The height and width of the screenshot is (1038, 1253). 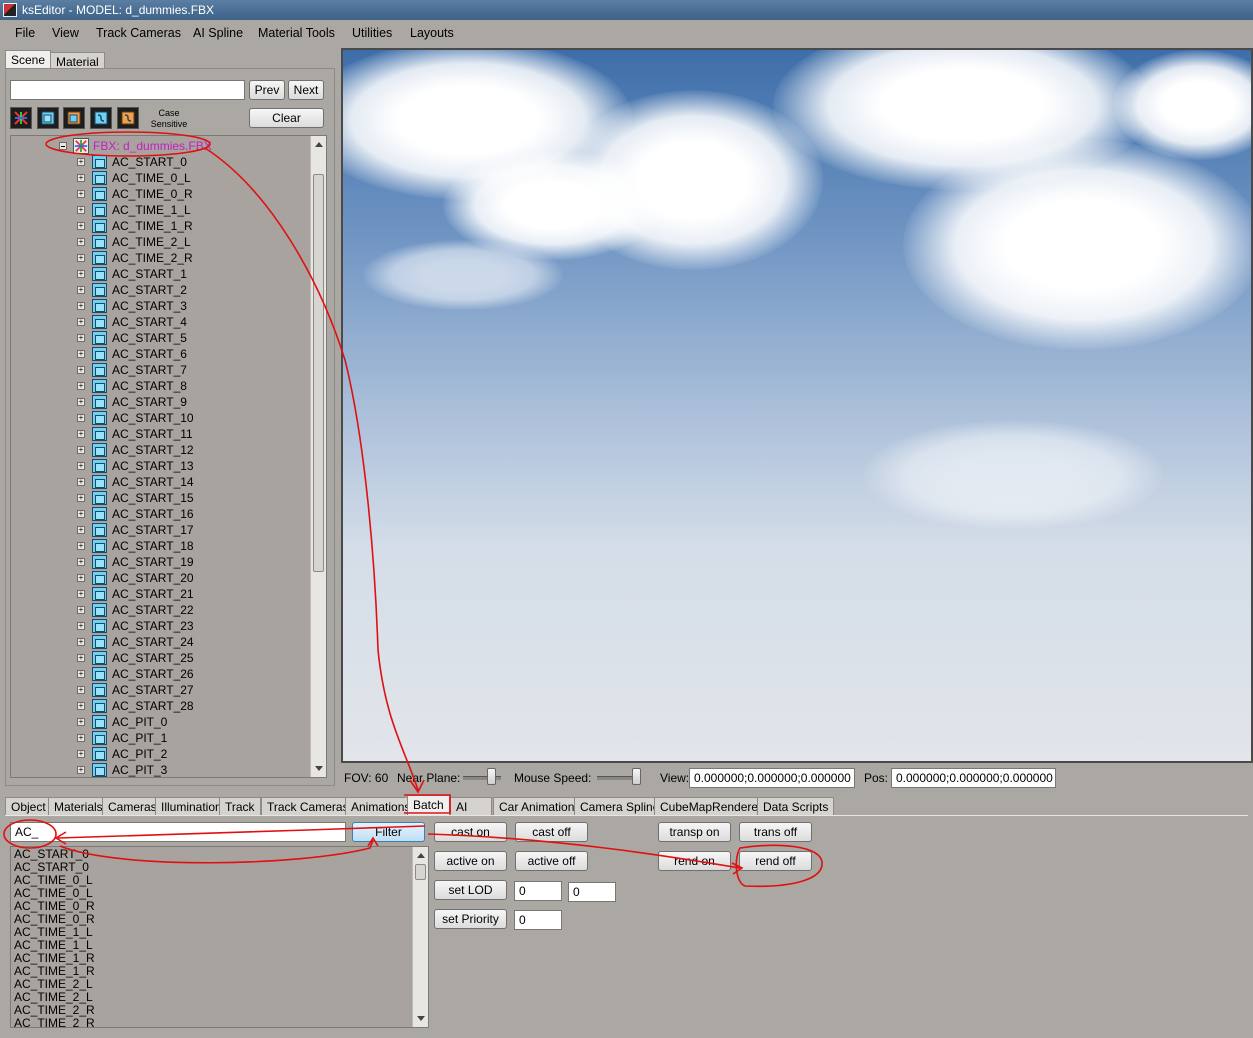 What do you see at coordinates (161, 386) in the screenshot?
I see `tree-row: + AC_START_8` at bounding box center [161, 386].